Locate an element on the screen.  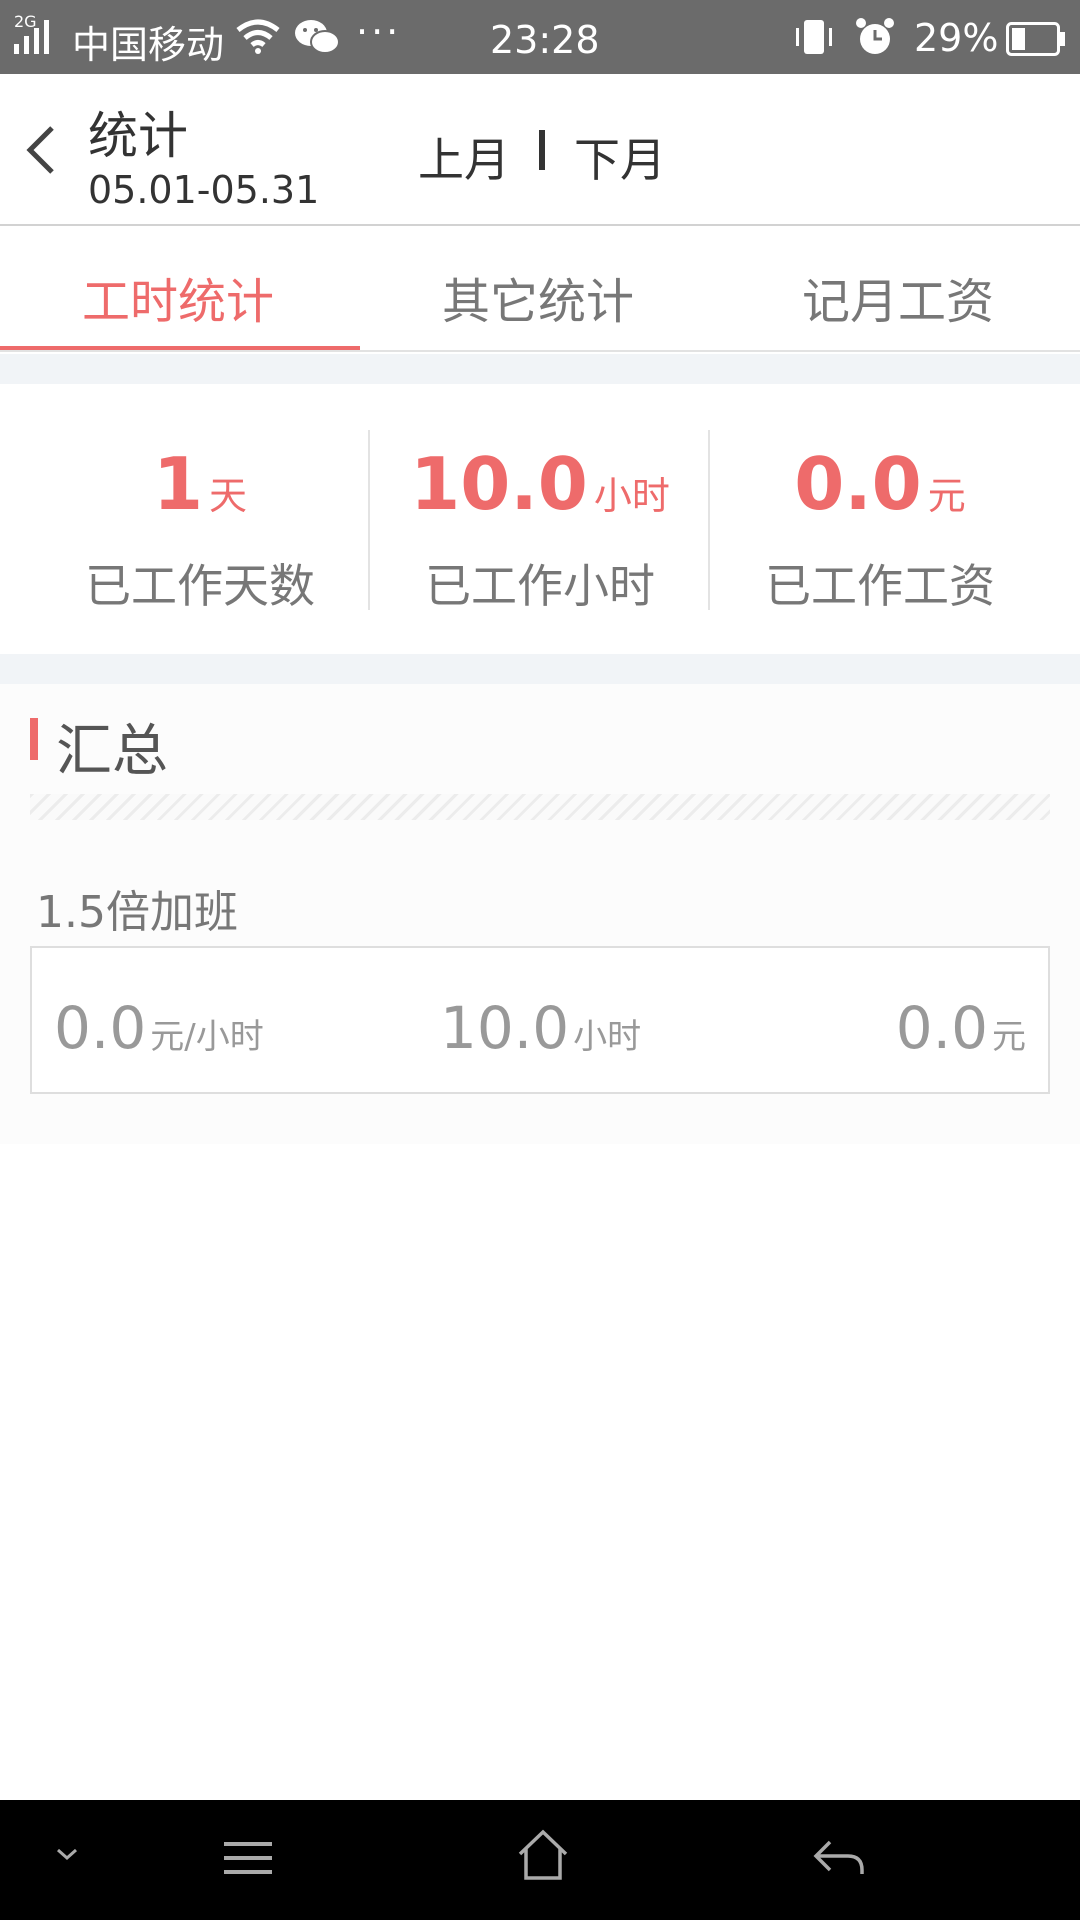
stat-value: 1天 is located at coordinates (200, 484).